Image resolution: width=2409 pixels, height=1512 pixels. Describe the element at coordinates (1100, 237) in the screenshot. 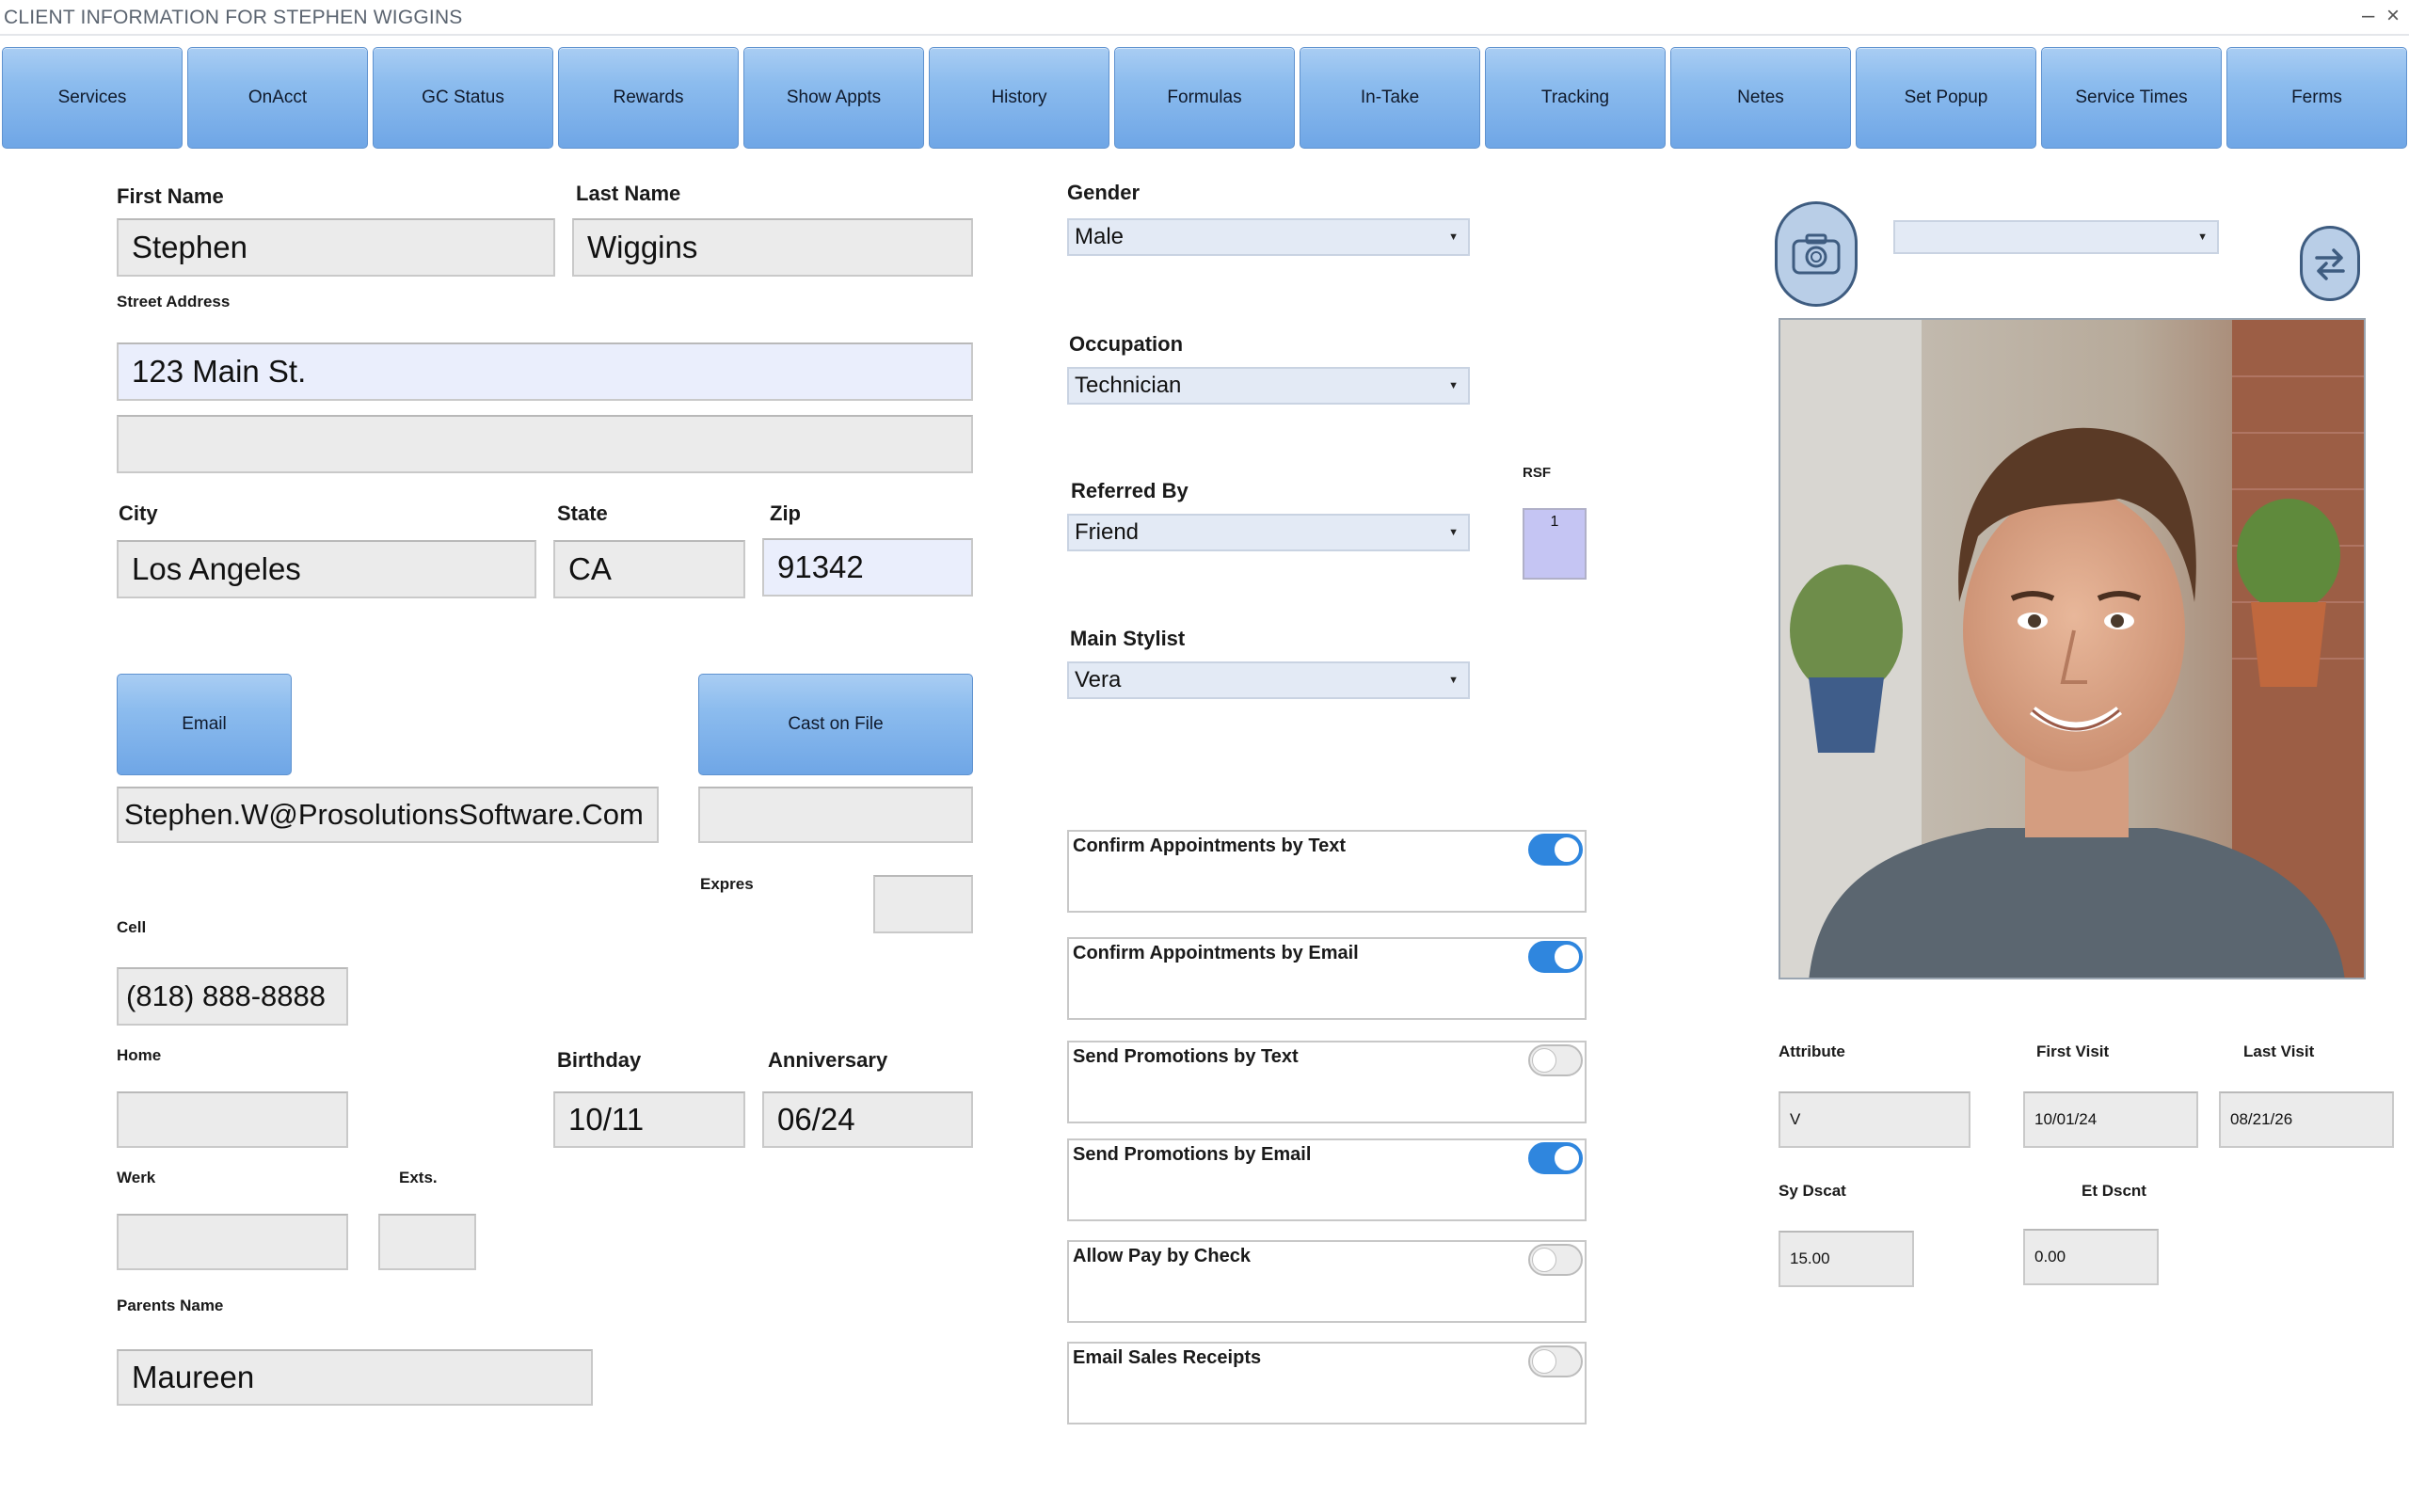

I see `gender-value: Male` at that location.